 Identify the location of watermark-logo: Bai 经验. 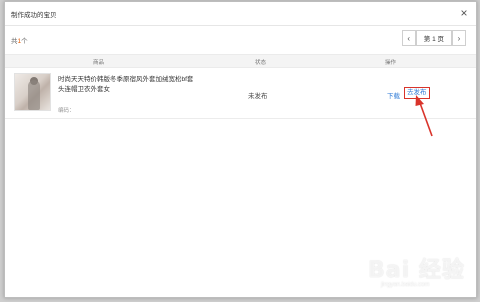
(416, 270).